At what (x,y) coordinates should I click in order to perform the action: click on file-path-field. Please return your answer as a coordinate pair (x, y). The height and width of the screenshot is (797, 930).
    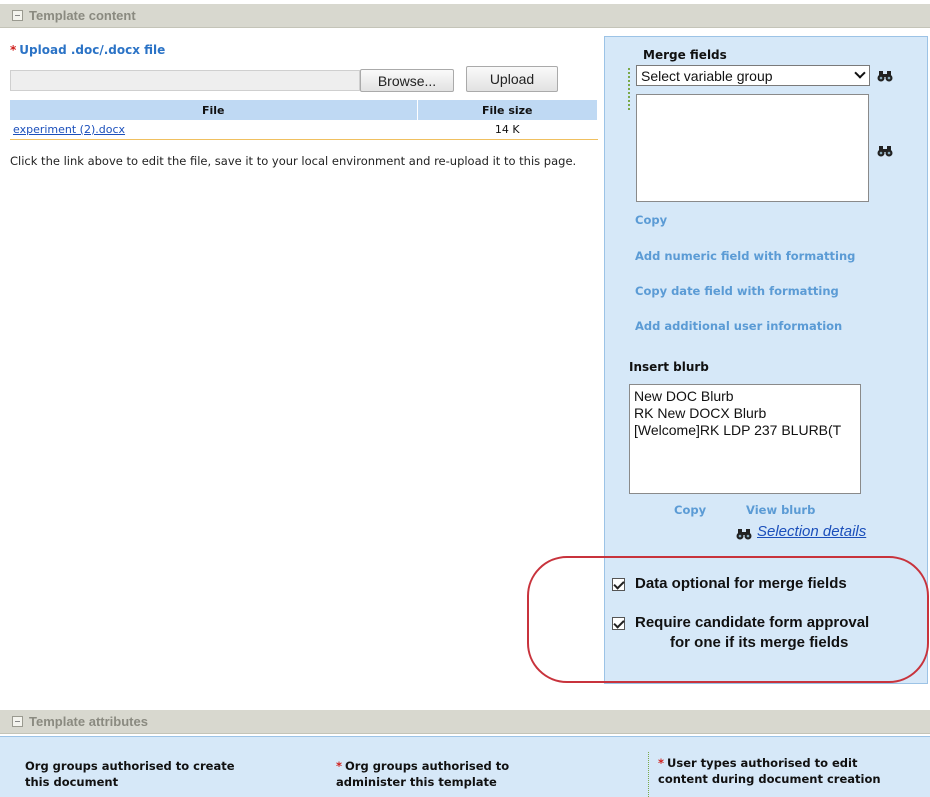
    Looking at the image, I should click on (185, 80).